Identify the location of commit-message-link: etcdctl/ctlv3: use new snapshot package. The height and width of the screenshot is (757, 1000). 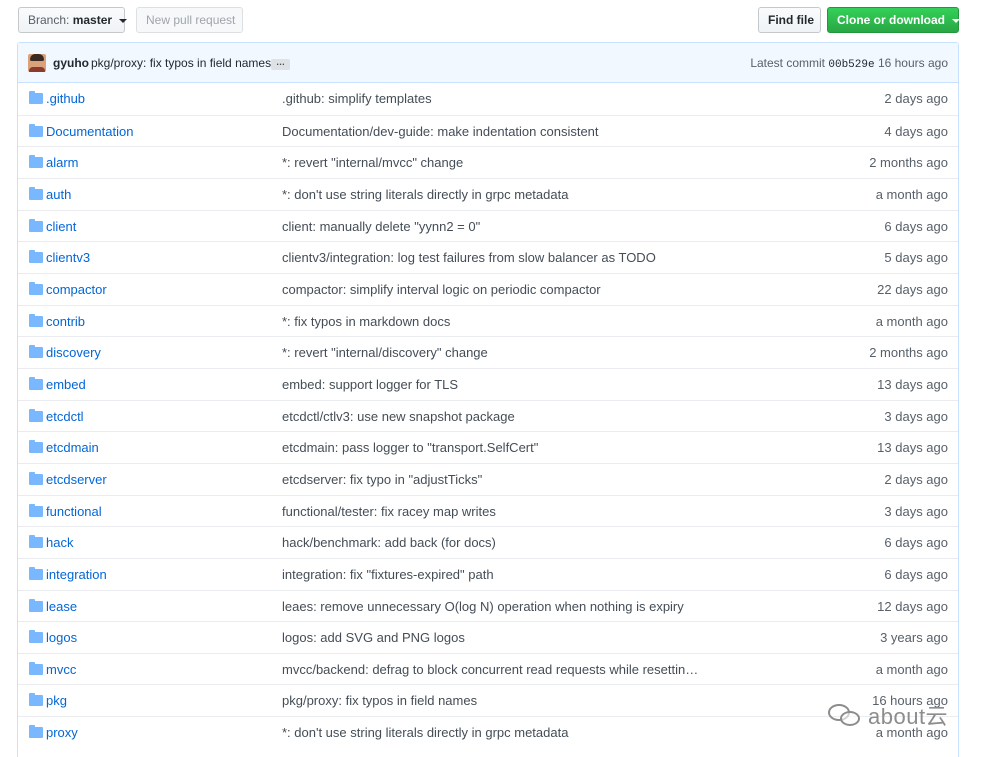
(398, 416).